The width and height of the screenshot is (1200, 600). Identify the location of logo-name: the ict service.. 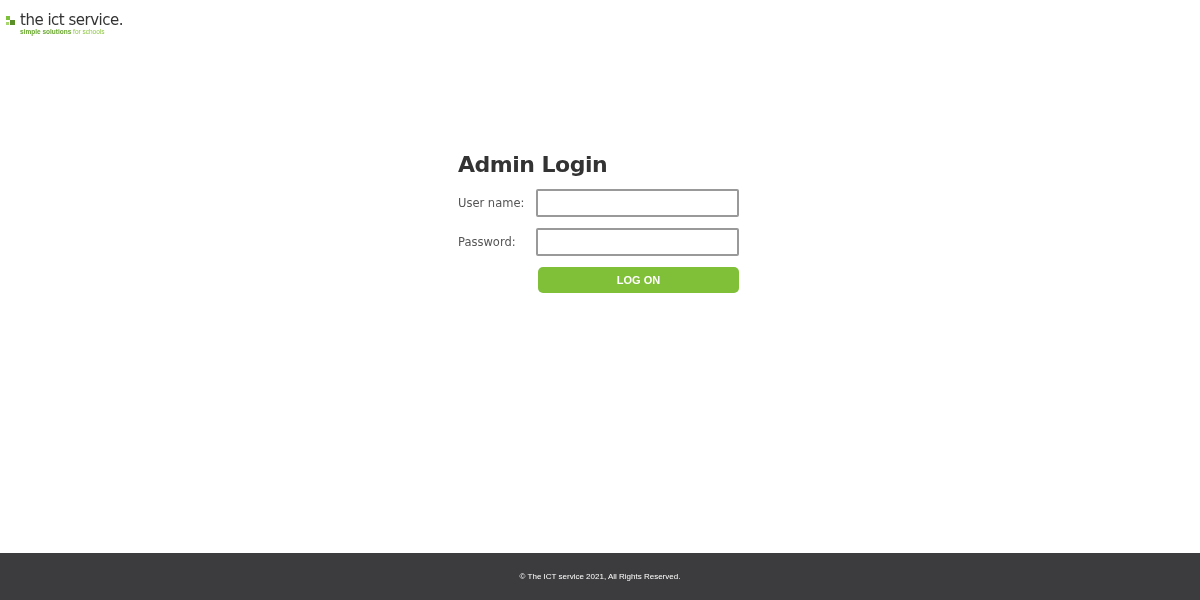
(71, 20).